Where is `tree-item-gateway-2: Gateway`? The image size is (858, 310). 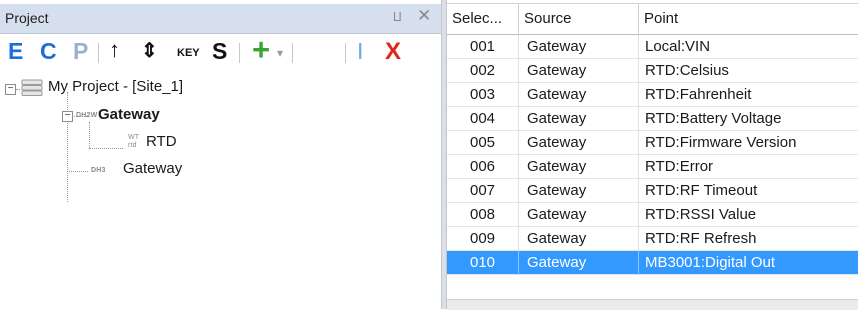 tree-item-gateway-2: Gateway is located at coordinates (152, 168).